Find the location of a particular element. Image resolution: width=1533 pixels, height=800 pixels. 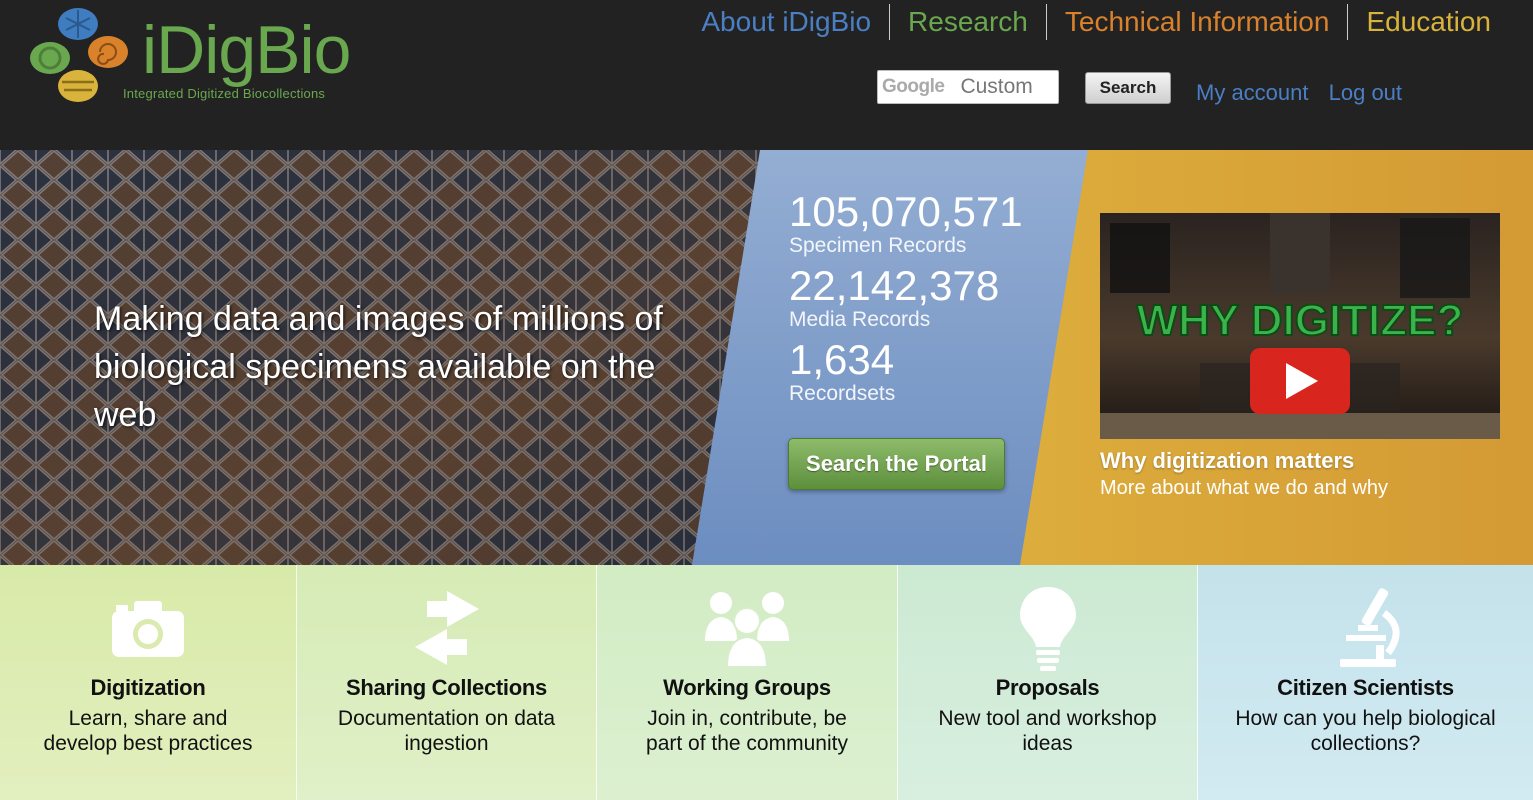

my-account-link: My account is located at coordinates (1252, 92).